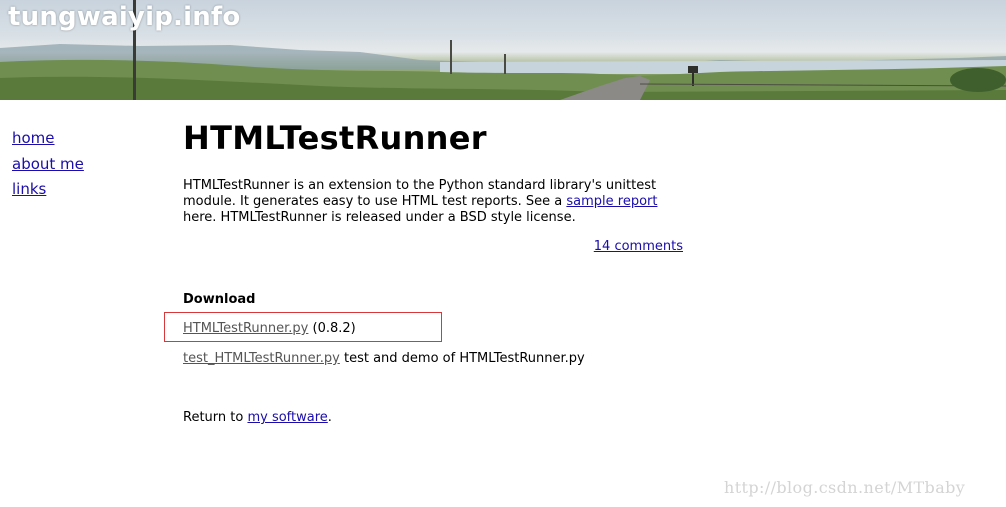 Image resolution: width=1006 pixels, height=507 pixels. I want to click on nav-link-about-me: about me, so click(48, 165).